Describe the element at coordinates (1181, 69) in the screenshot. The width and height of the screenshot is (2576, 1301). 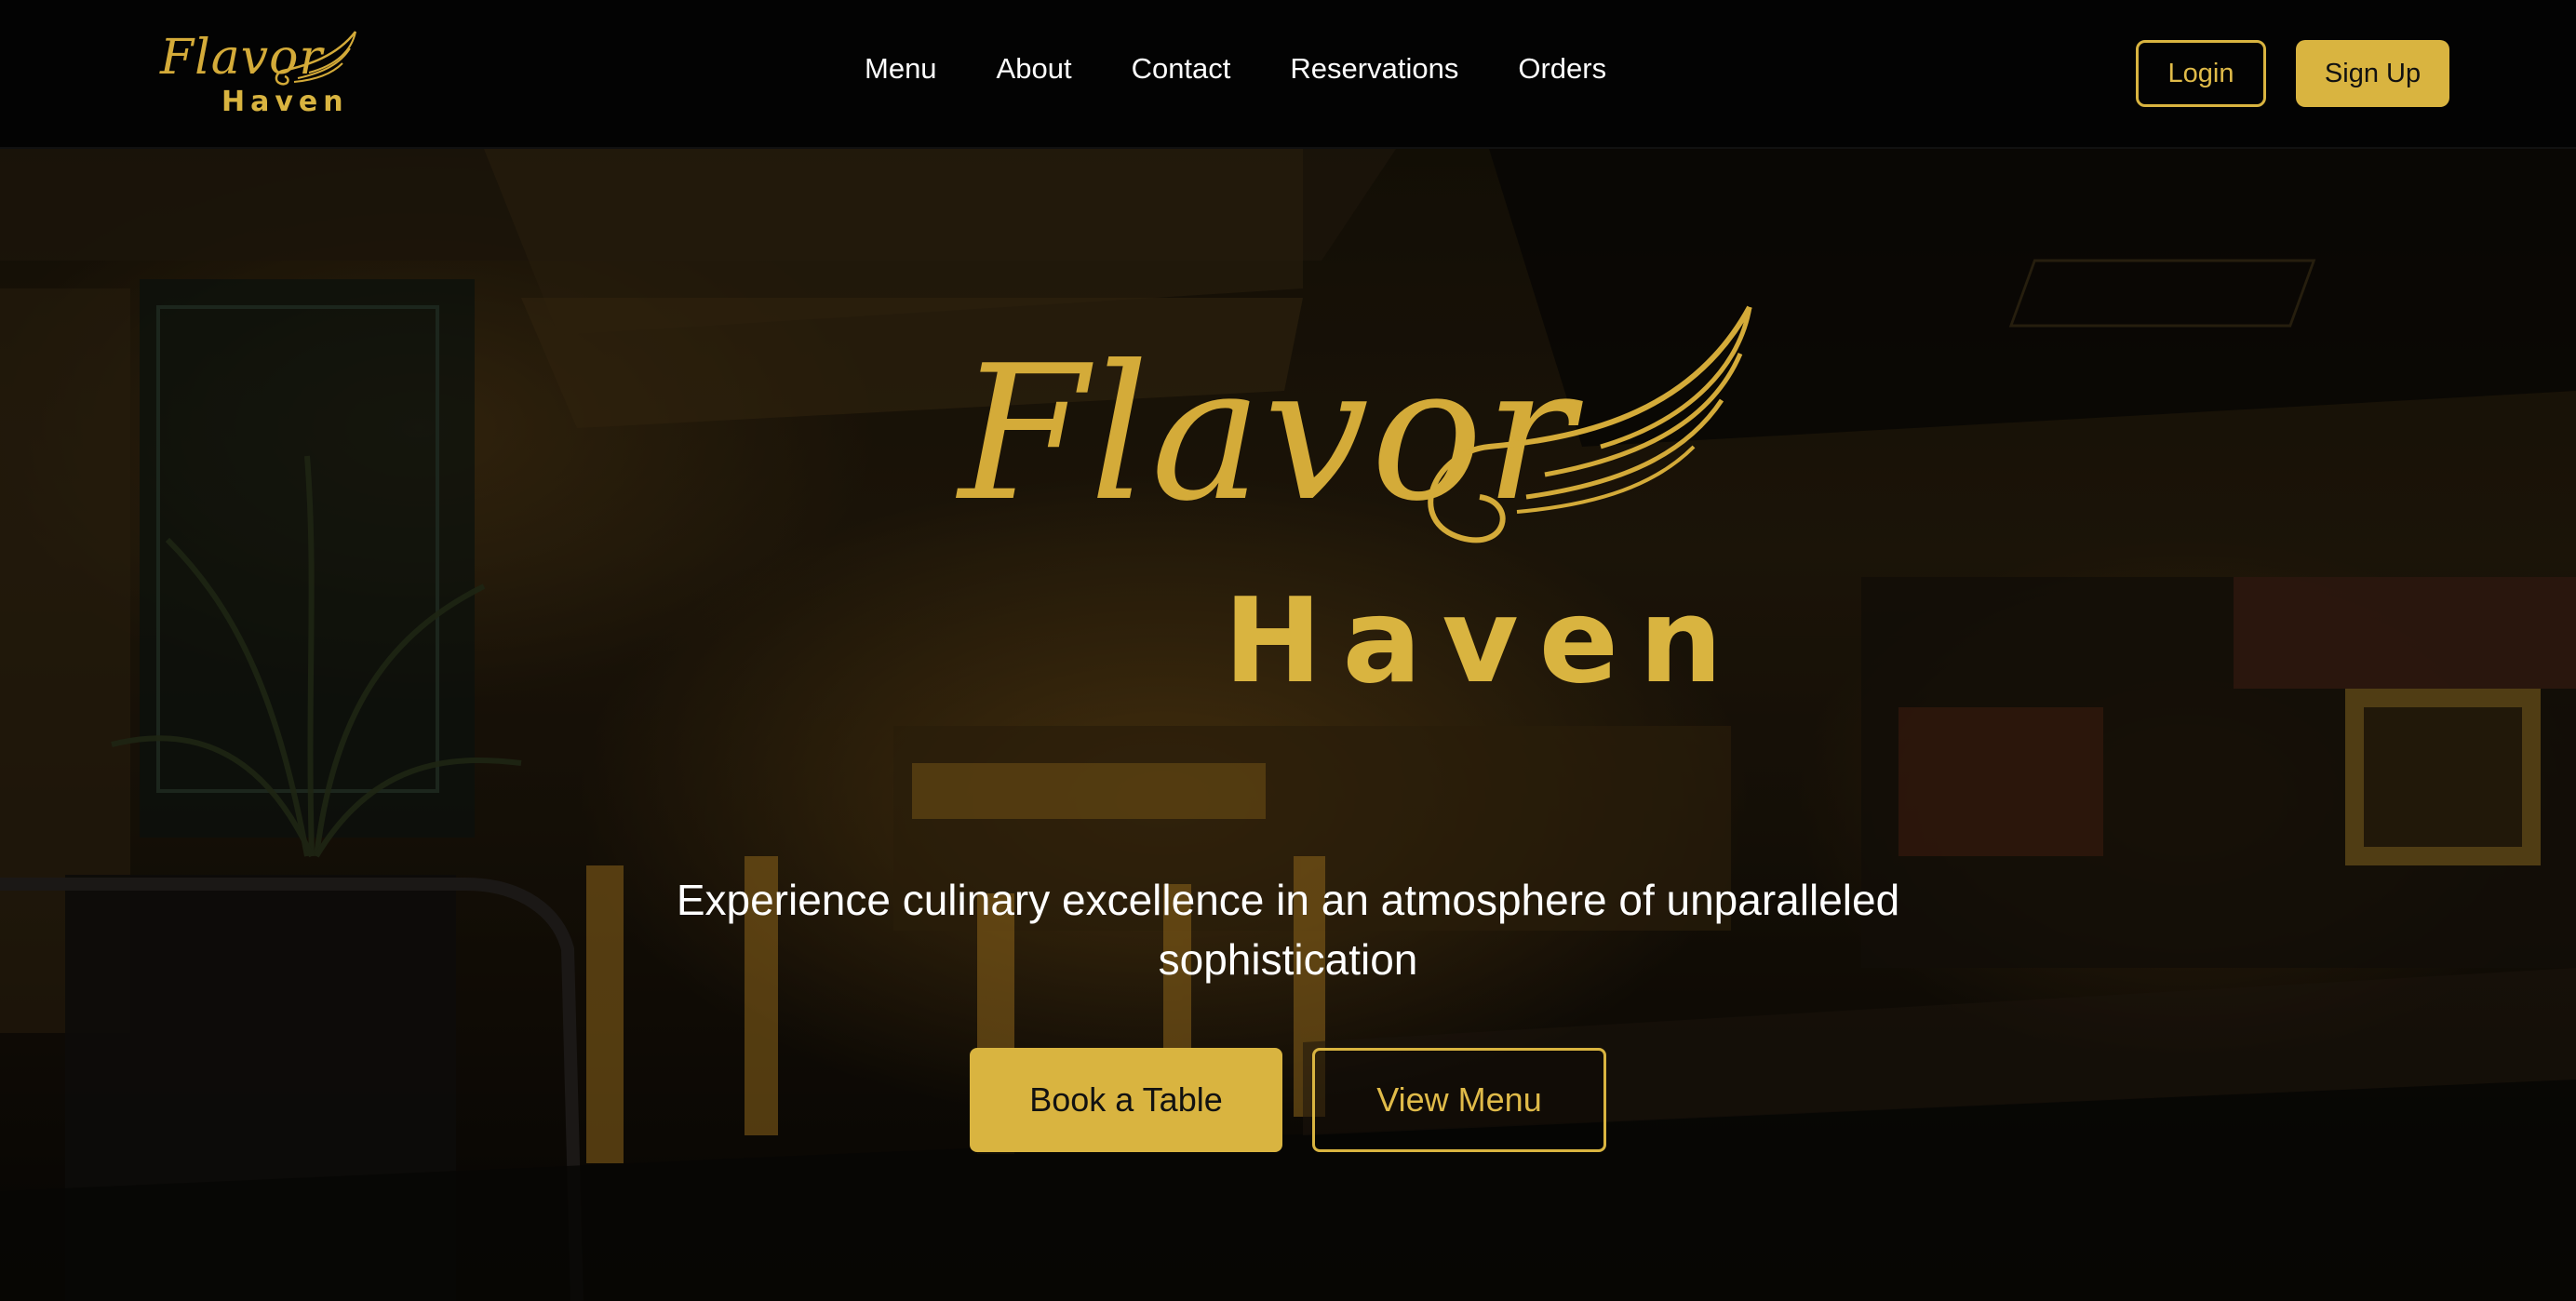
I see `nav-link-contact: Contact` at that location.